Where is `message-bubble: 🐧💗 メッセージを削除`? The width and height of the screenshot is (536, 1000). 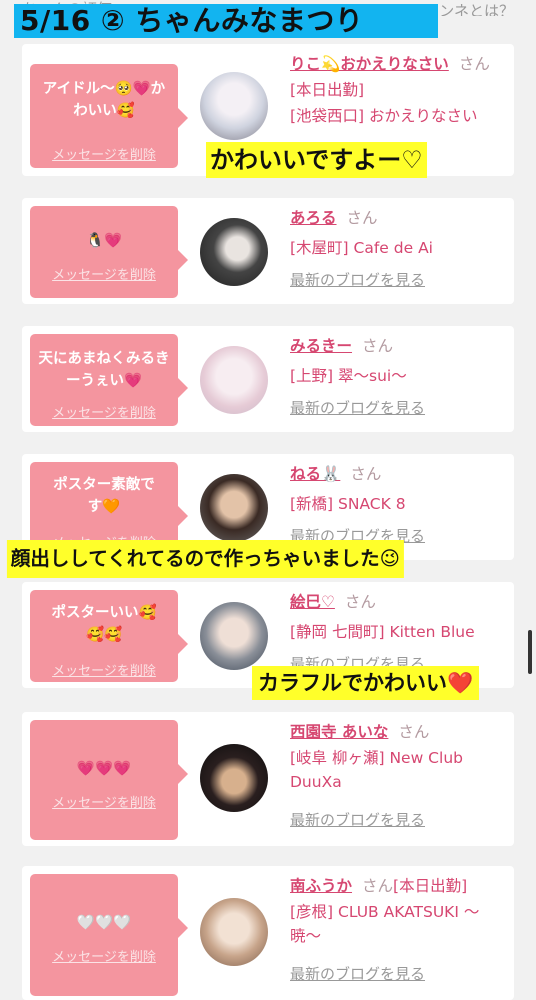
message-bubble: 🐧💗 メッセージを削除 is located at coordinates (109, 252).